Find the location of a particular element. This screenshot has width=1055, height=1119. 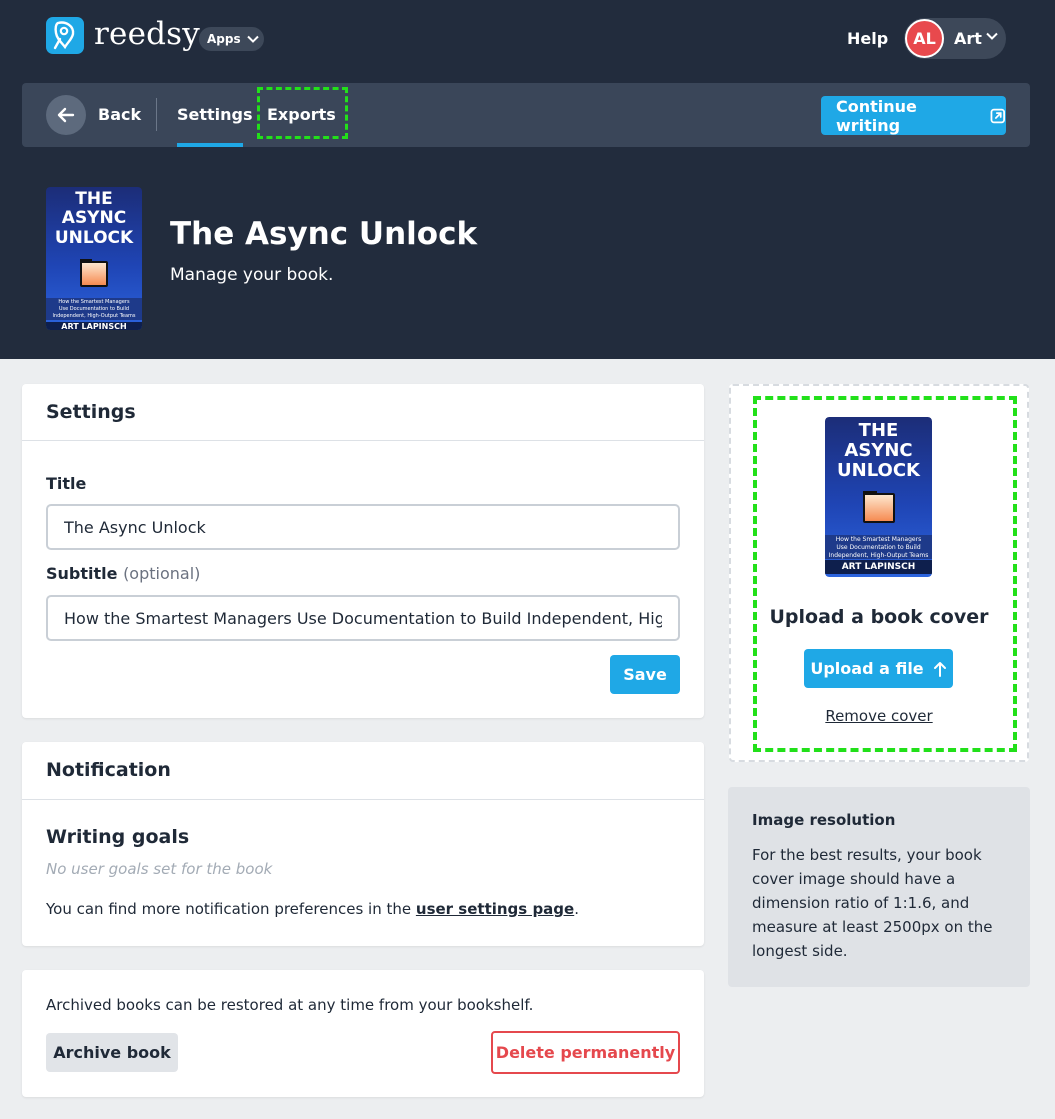

upload-cover-title: Upload a book cover is located at coordinates (879, 617).